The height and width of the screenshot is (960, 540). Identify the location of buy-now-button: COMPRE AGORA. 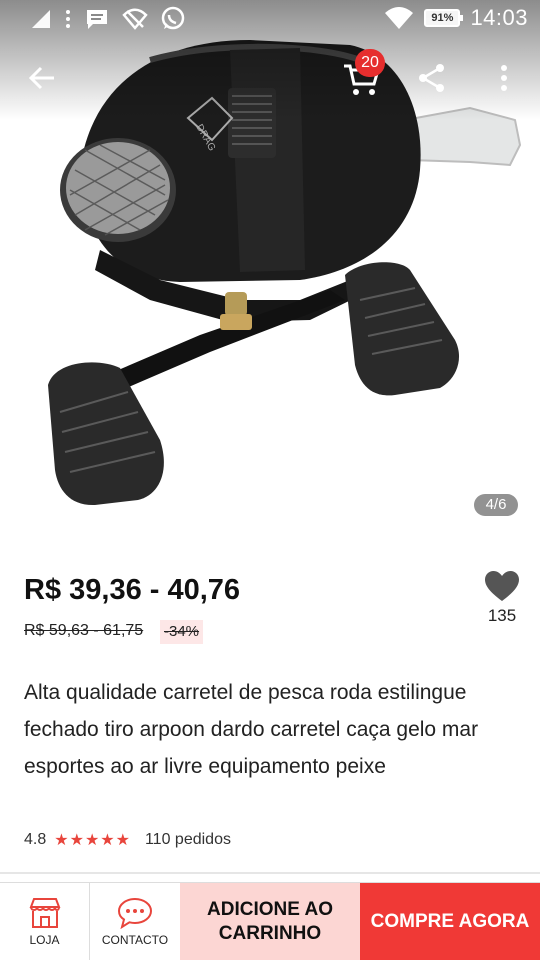
(450, 921).